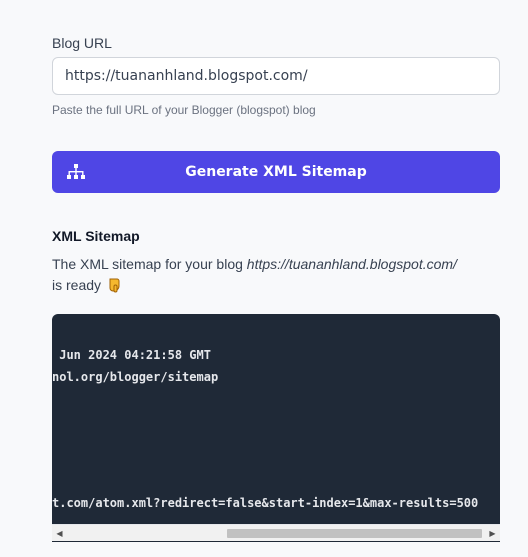 The image size is (528, 557). What do you see at coordinates (354, 533) in the screenshot?
I see `scroll-thumb` at bounding box center [354, 533].